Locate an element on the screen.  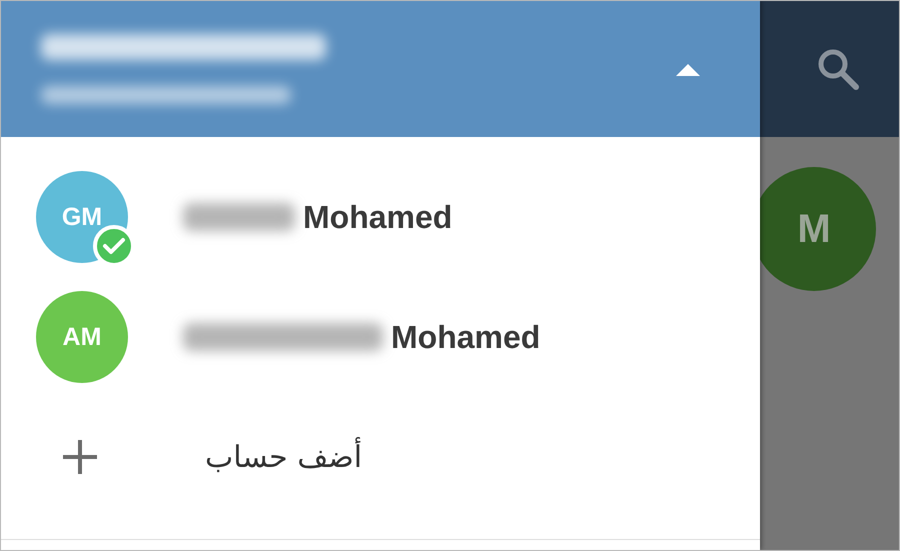
caret-icon is located at coordinates (688, 69).